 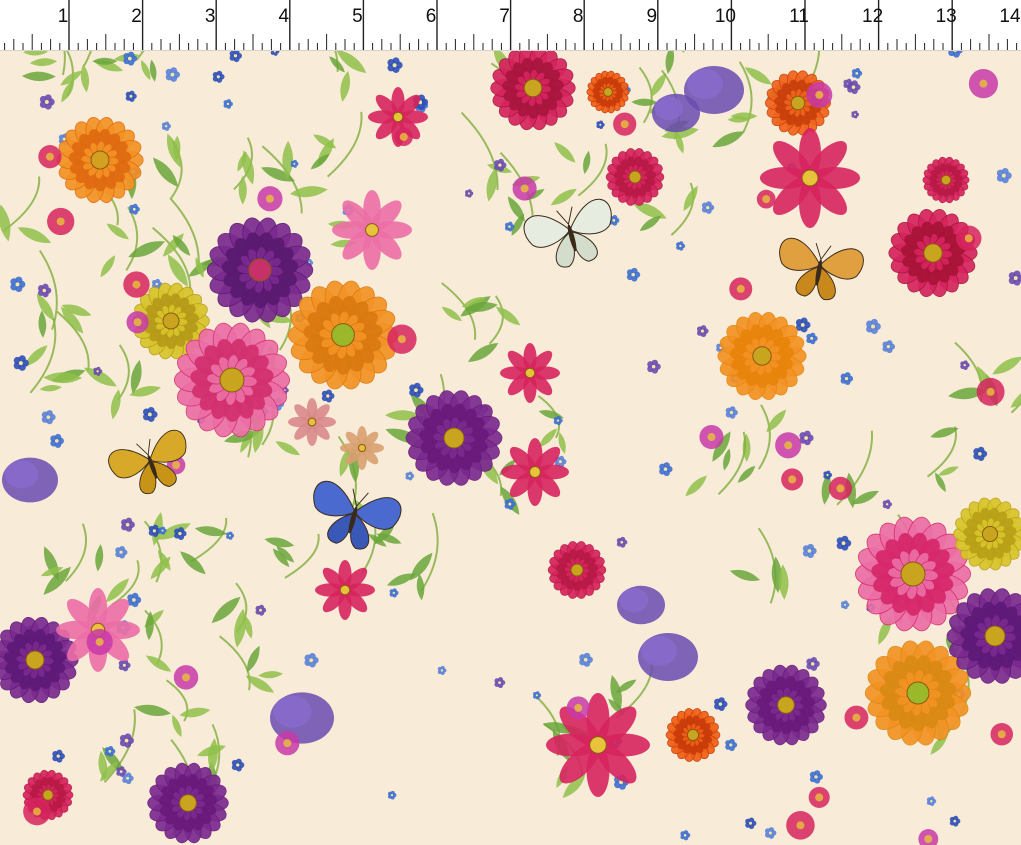 I want to click on ruler-number: 9, so click(x=652, y=16).